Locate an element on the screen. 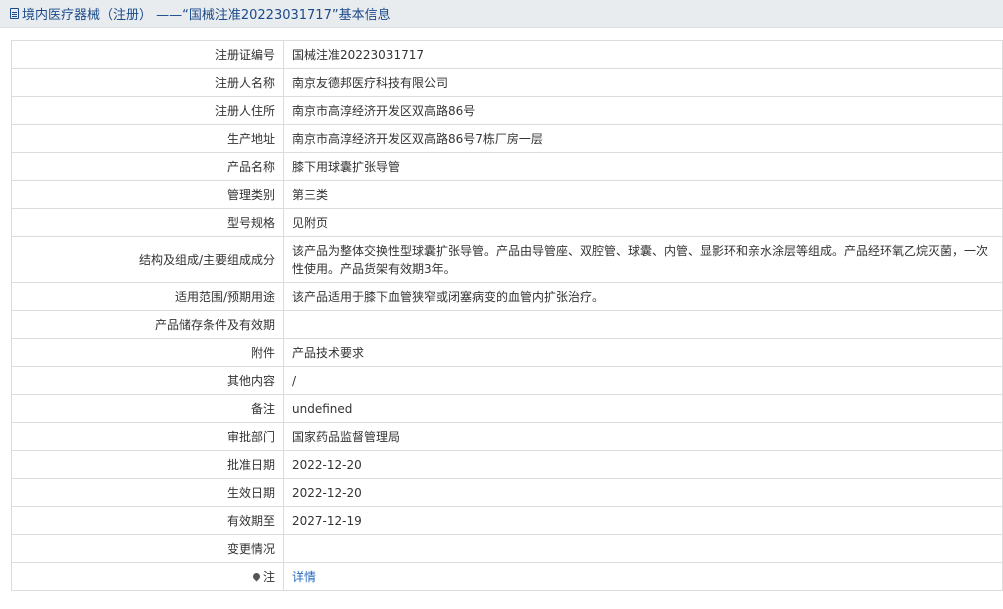 The height and width of the screenshot is (609, 1003). table-row: 其他内容 / is located at coordinates (507, 380).